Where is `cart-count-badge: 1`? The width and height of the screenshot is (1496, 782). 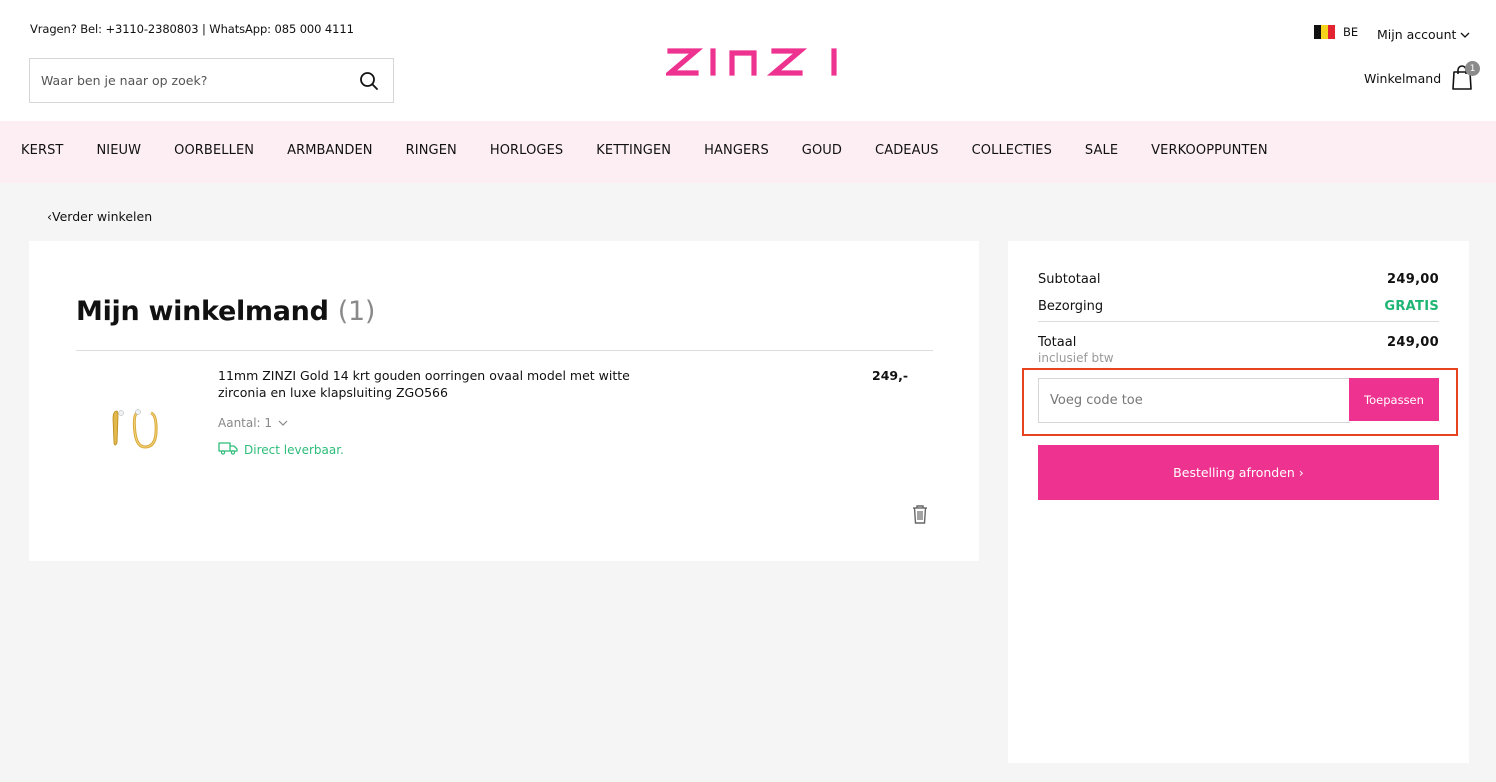 cart-count-badge: 1 is located at coordinates (1473, 68).